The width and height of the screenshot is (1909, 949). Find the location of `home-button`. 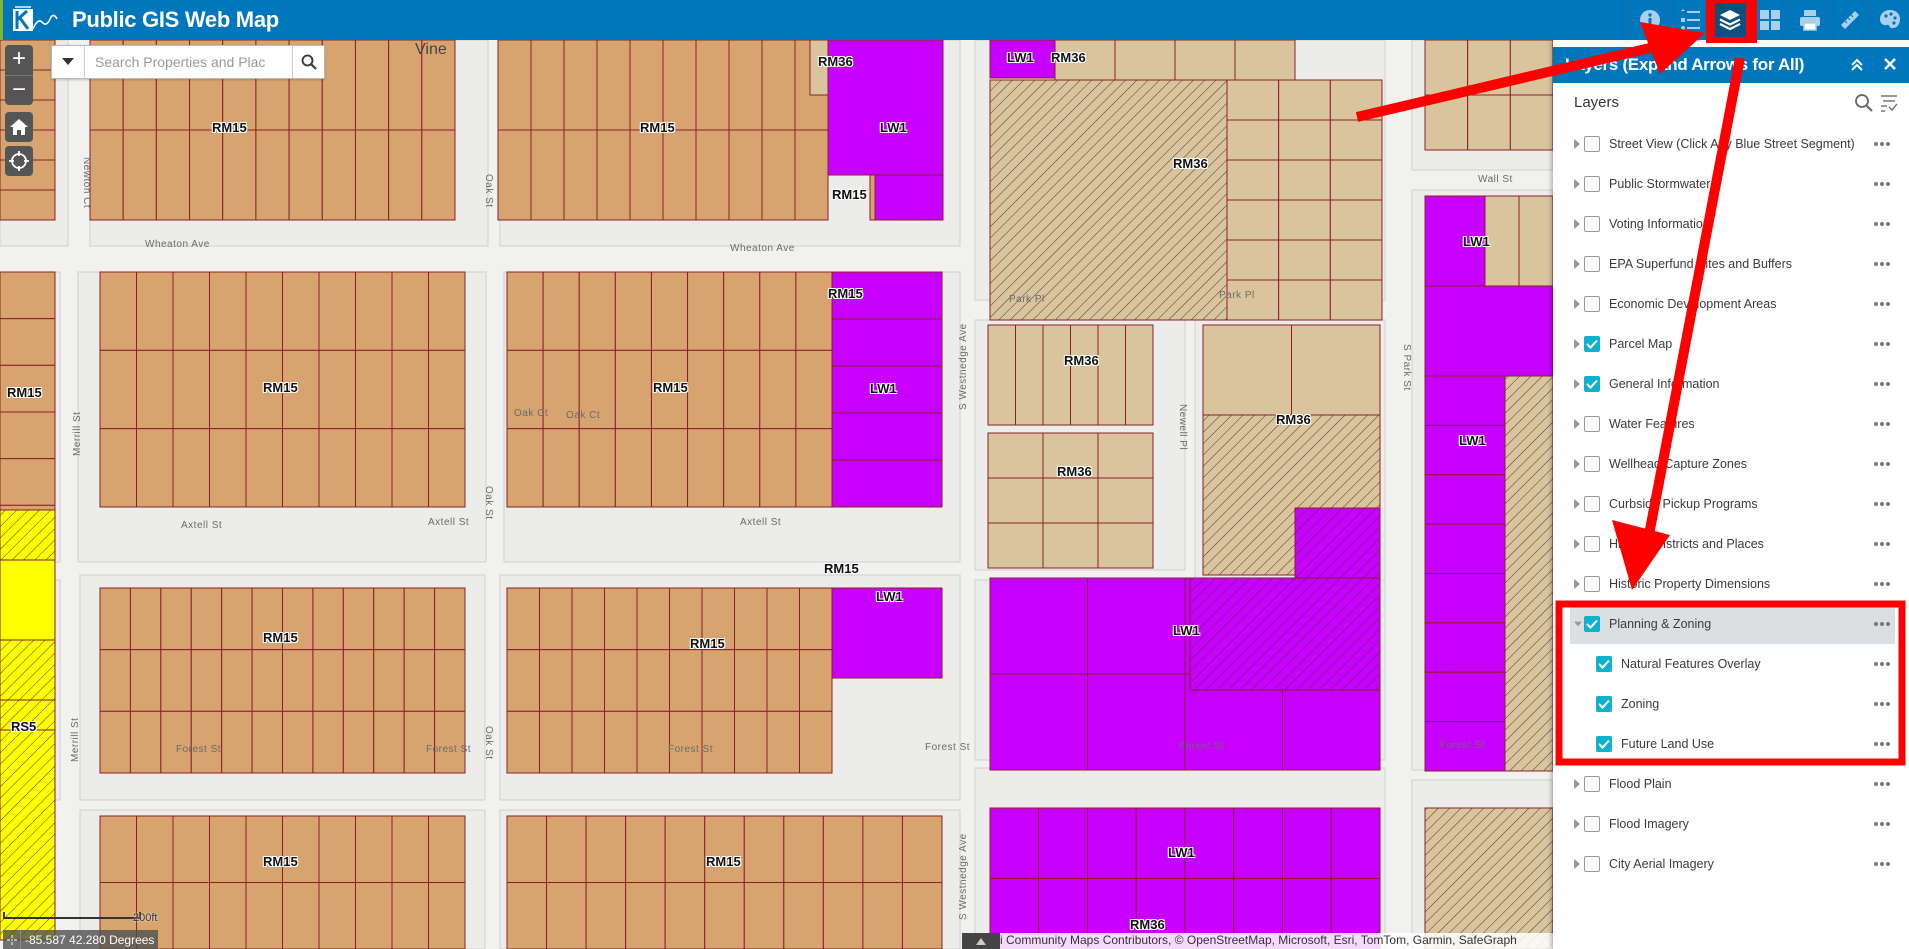

home-button is located at coordinates (19, 127).